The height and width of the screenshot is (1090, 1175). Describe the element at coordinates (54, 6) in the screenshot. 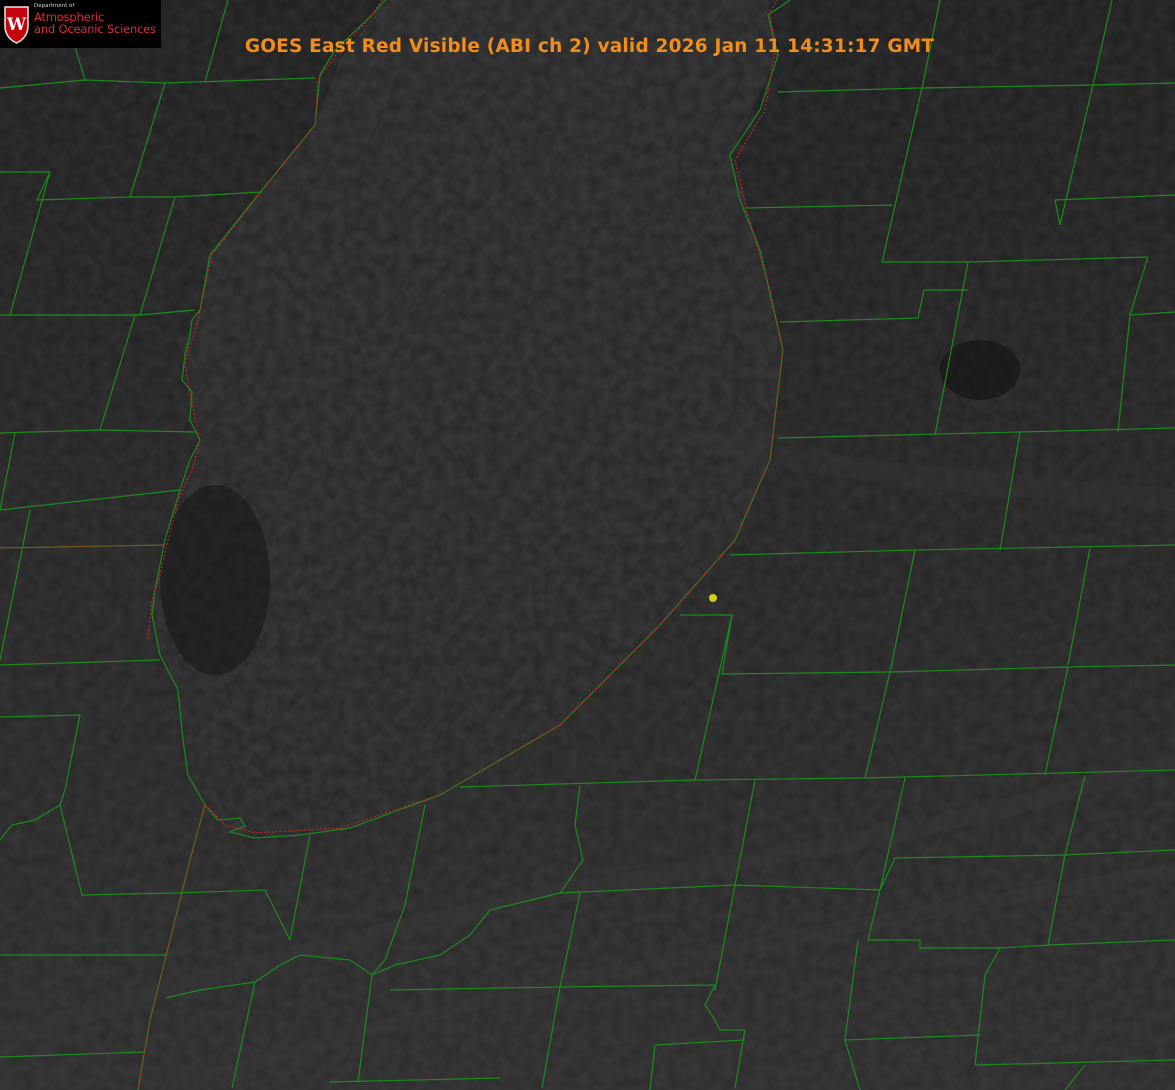

I see `logo-department: Department of` at that location.